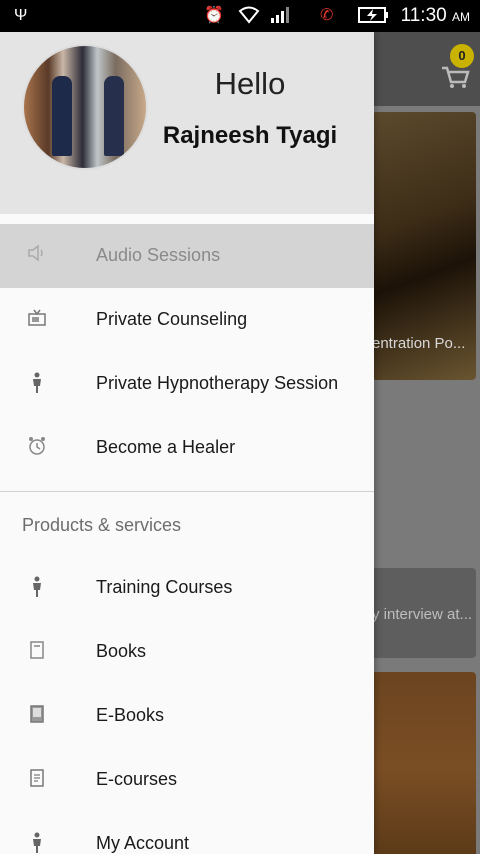 Image resolution: width=480 pixels, height=854 pixels. I want to click on menu-item-training-courses: Training Courses, so click(187, 588).